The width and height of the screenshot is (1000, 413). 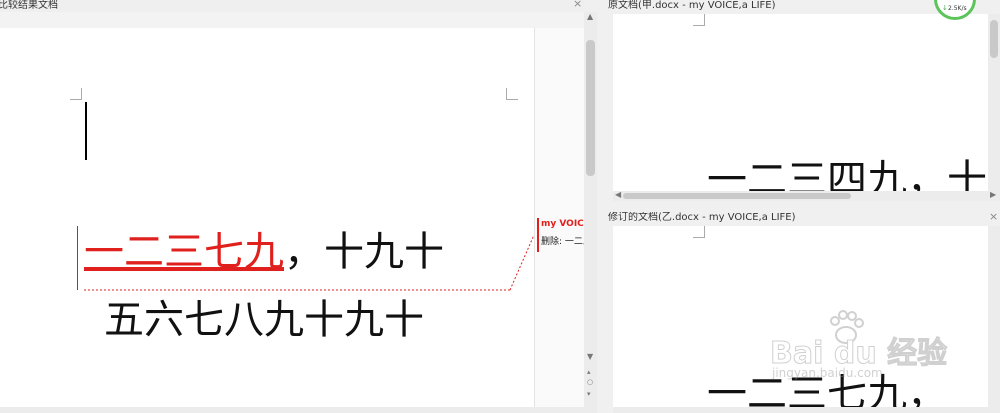 I want to click on revised-doc-title: 修订的文档(乙.docx - my VOICE,a LIFE), so click(x=702, y=217).